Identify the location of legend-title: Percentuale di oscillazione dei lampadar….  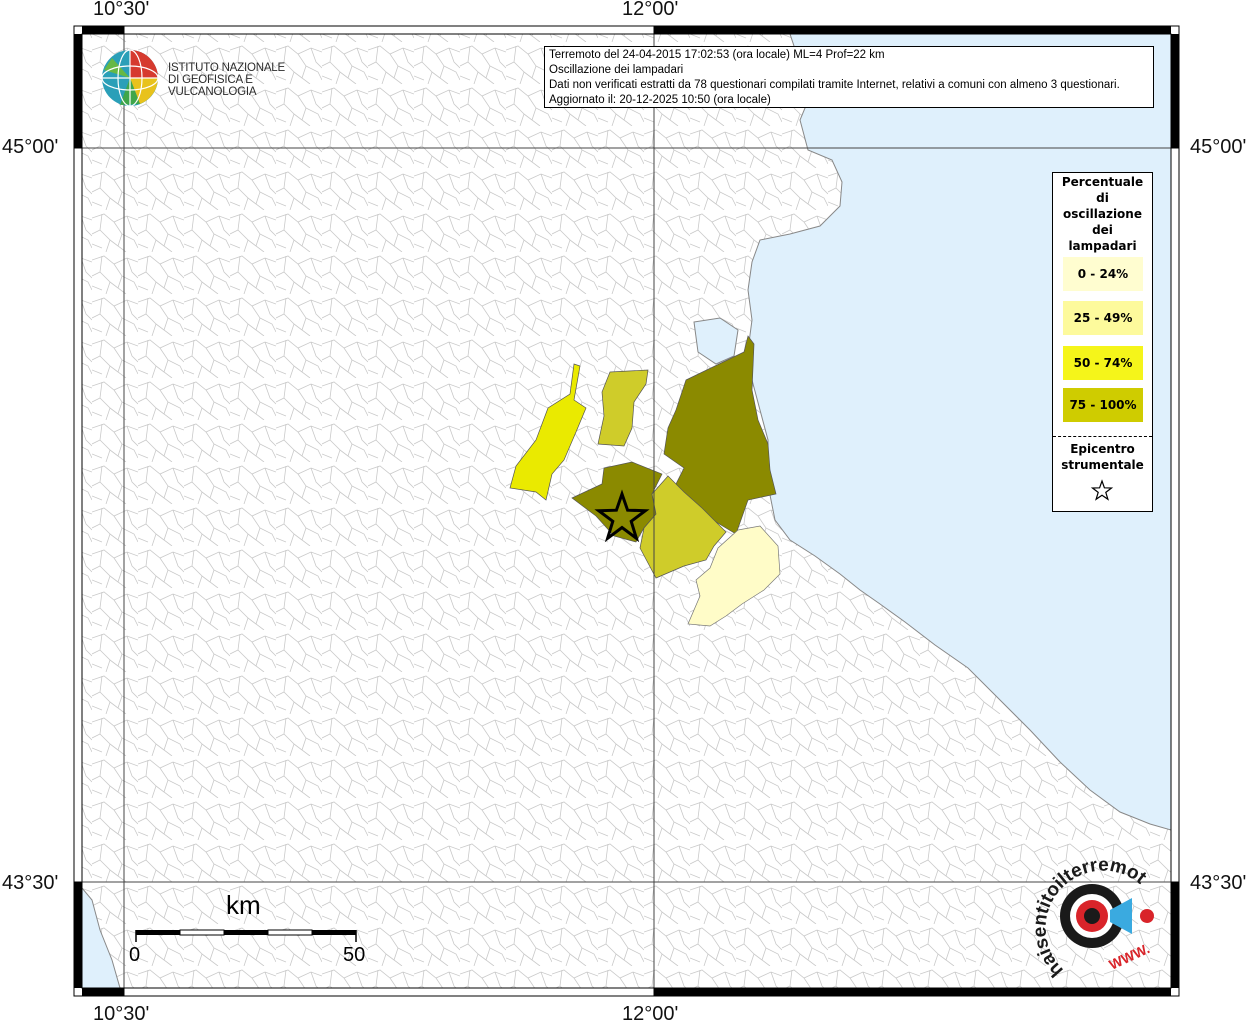
(1102, 213).